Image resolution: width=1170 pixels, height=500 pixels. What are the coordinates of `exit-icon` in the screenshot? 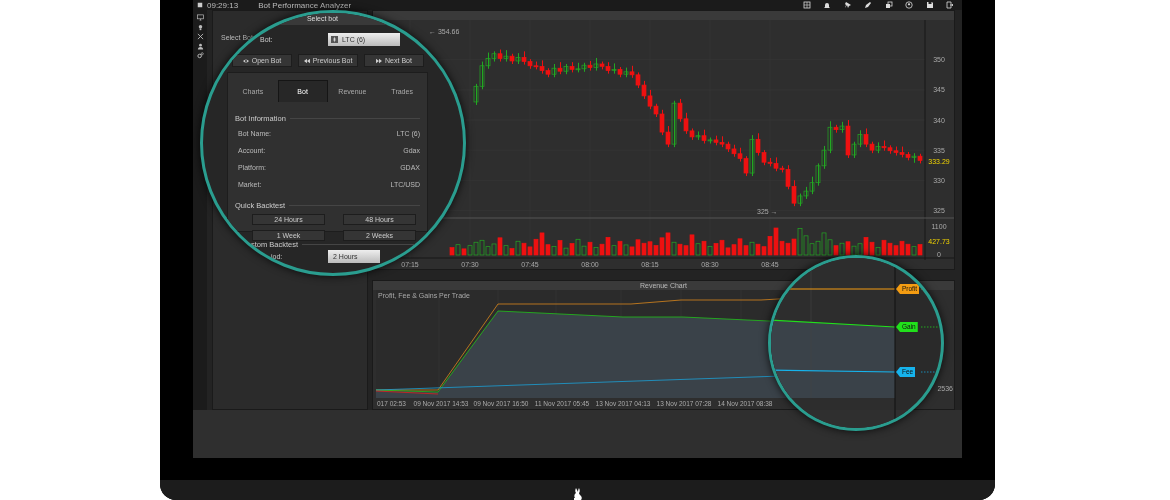 It's located at (950, 5).